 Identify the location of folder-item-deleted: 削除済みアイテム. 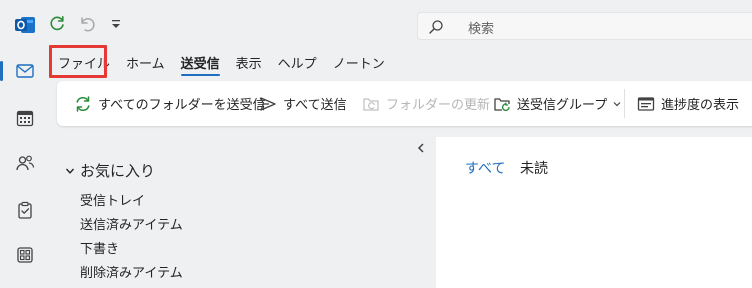
(131, 271).